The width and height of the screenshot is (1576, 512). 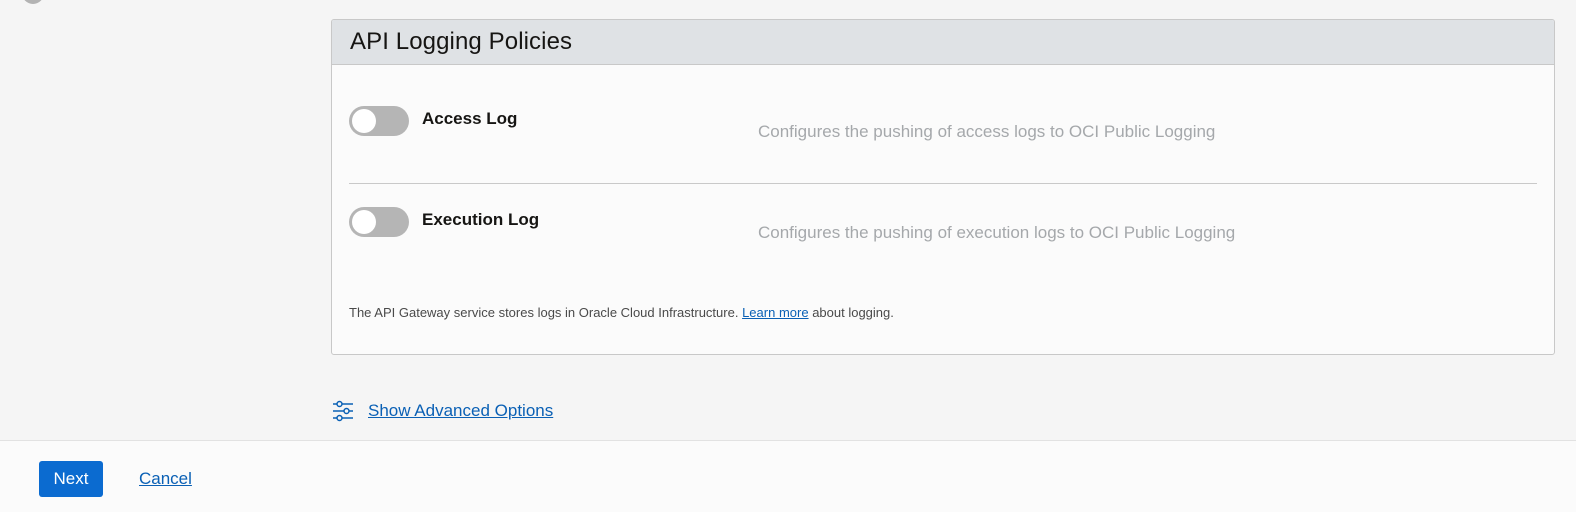 What do you see at coordinates (461, 410) in the screenshot?
I see `show-advanced-options-label: Show Advanced Options` at bounding box center [461, 410].